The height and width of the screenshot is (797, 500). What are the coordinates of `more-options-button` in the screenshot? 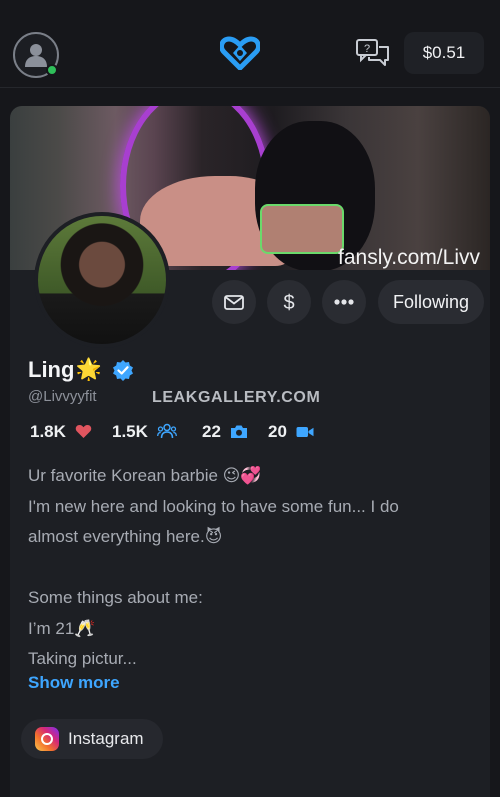 It's located at (344, 302).